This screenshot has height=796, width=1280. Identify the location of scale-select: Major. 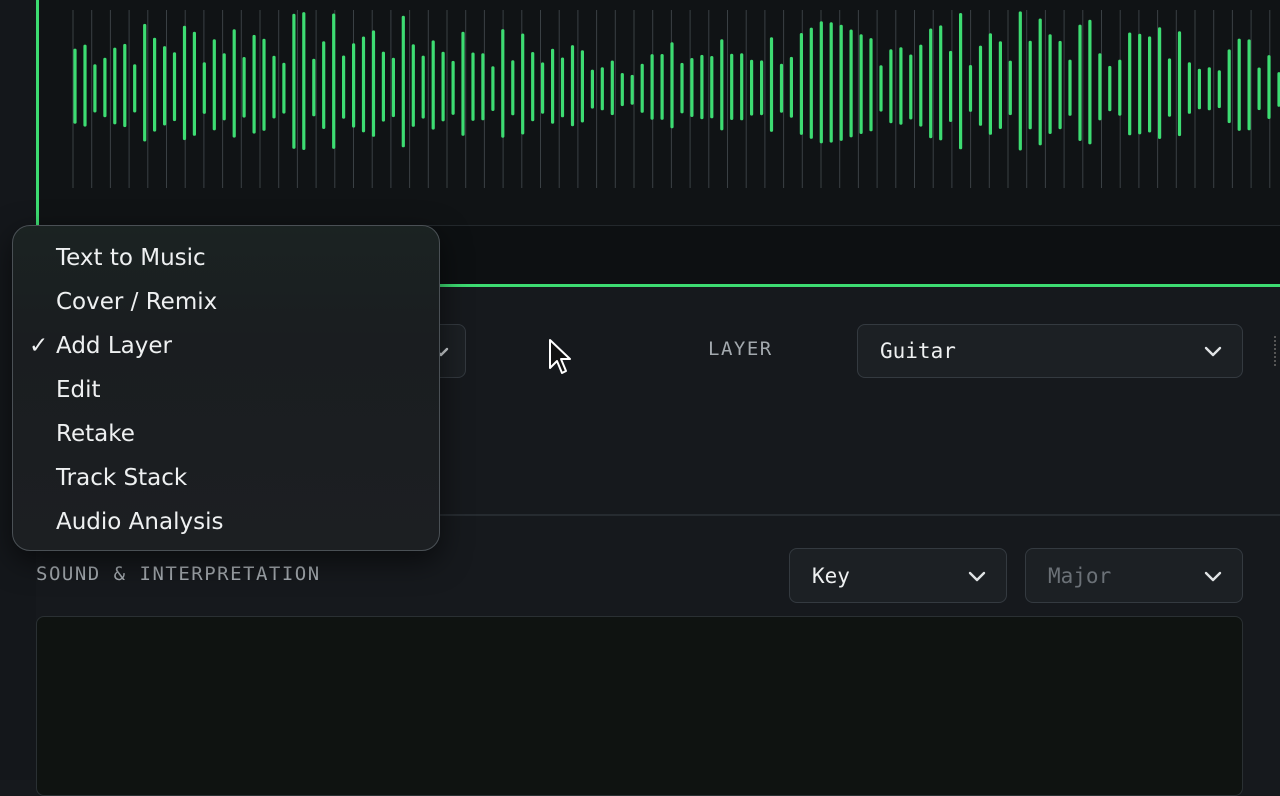
(1134, 575).